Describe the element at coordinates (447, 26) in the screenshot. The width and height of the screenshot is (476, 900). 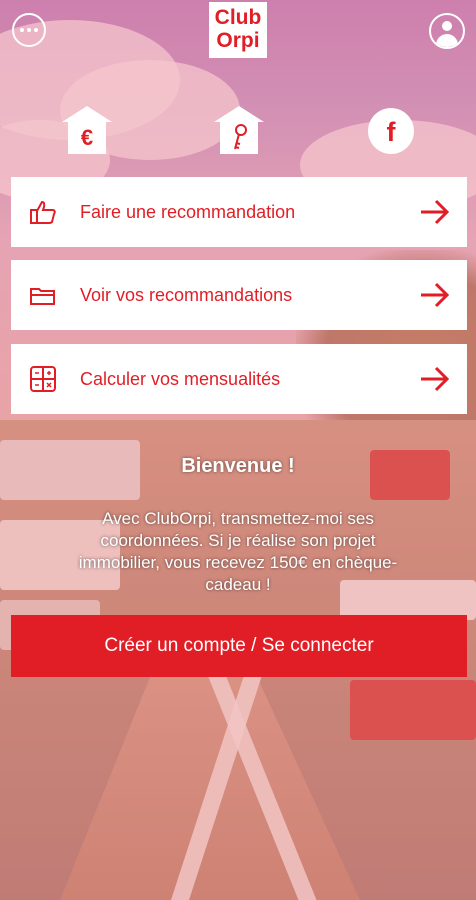
I see `user-profile-icon` at that location.